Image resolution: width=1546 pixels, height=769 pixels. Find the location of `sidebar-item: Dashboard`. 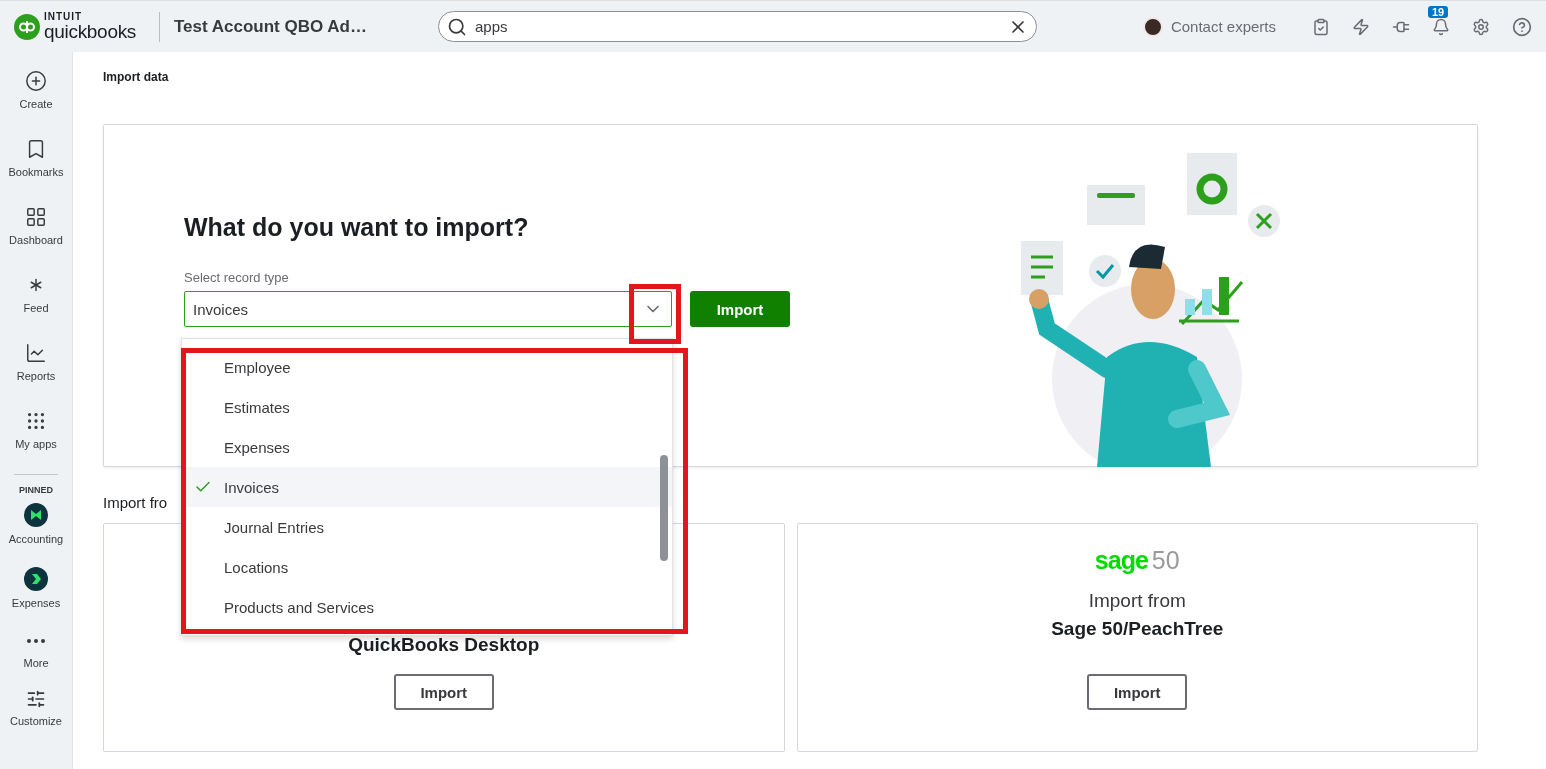

sidebar-item: Dashboard is located at coordinates (36, 240).